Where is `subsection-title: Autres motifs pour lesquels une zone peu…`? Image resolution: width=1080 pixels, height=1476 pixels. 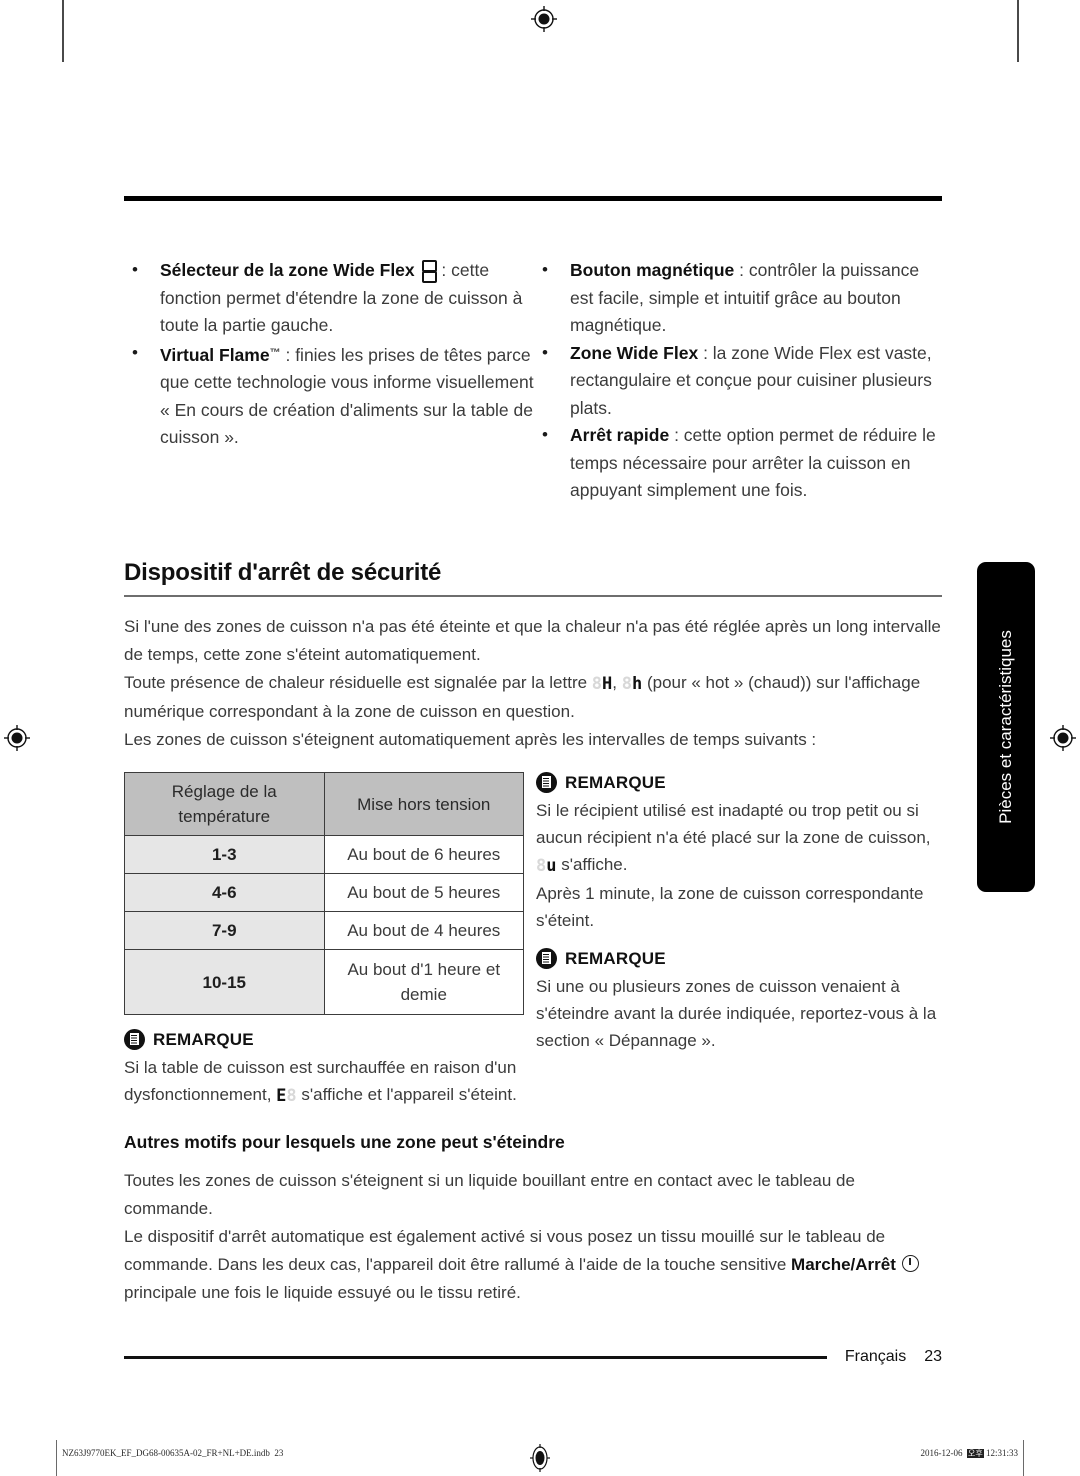 subsection-title: Autres motifs pour lesquels une zone peu… is located at coordinates (344, 1142).